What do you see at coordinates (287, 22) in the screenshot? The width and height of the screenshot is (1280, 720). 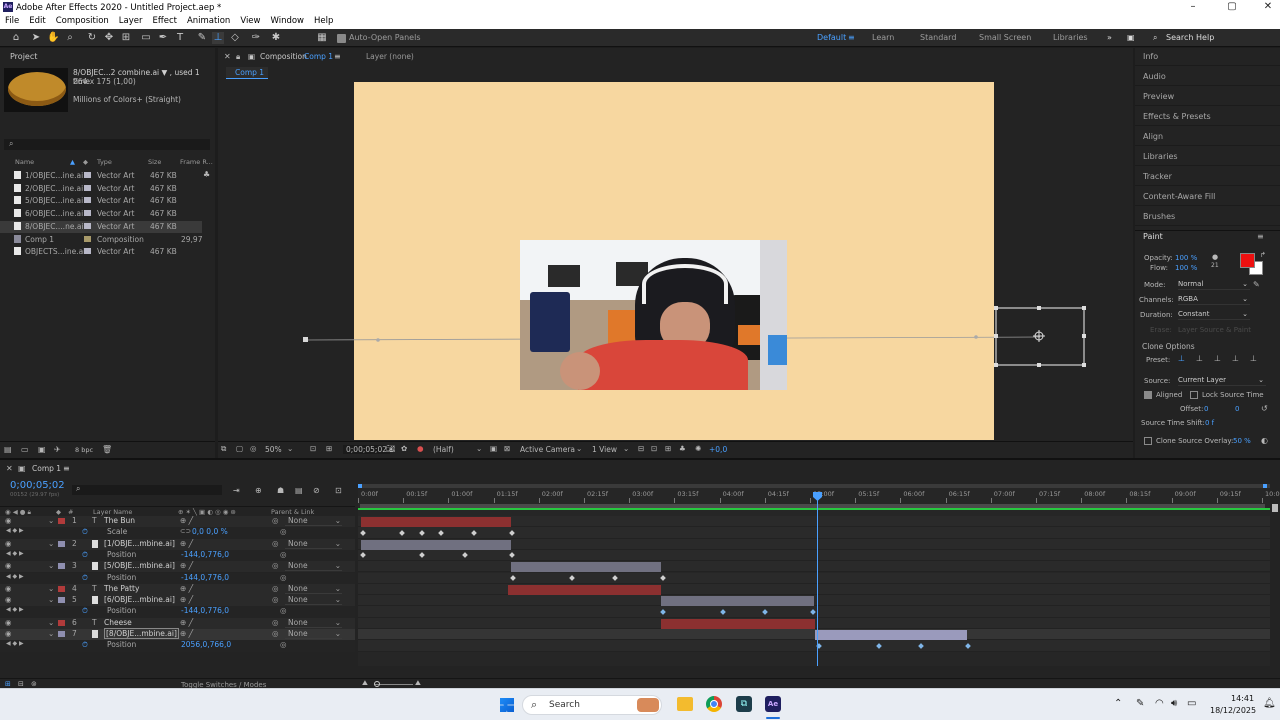 I see `menu-window: Window` at bounding box center [287, 22].